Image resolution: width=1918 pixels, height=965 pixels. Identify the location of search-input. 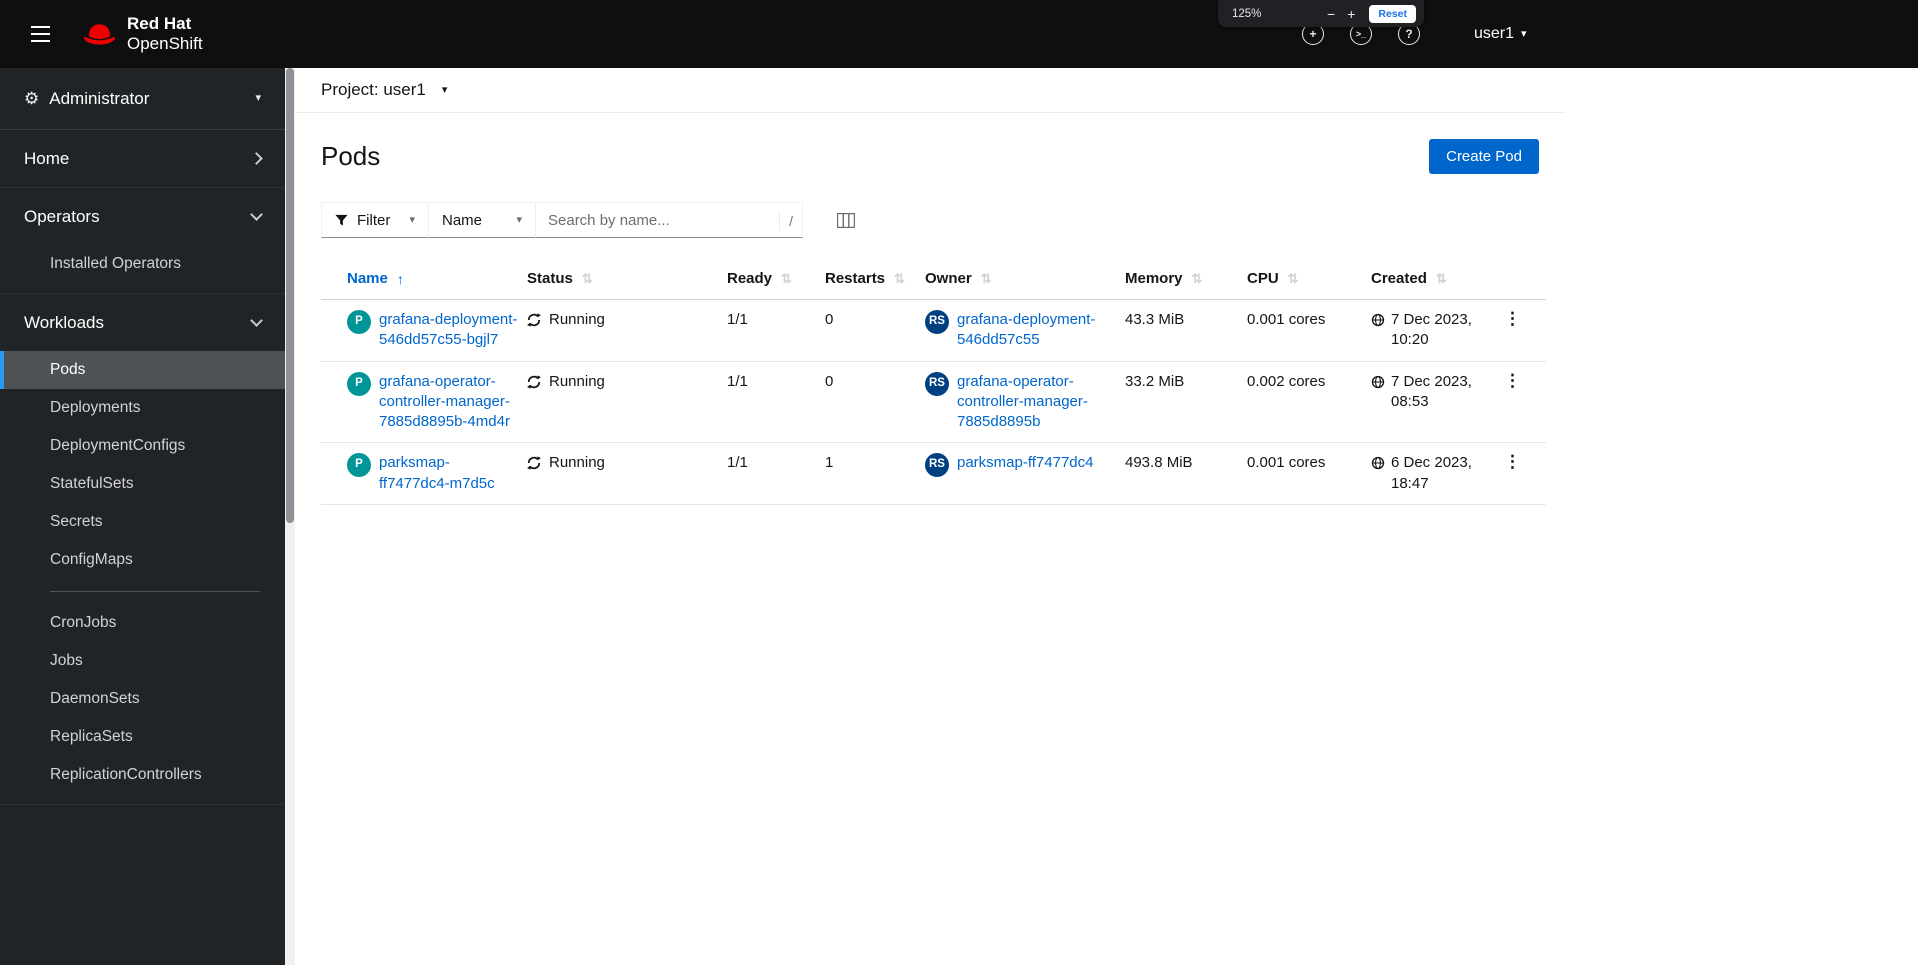
(669, 220).